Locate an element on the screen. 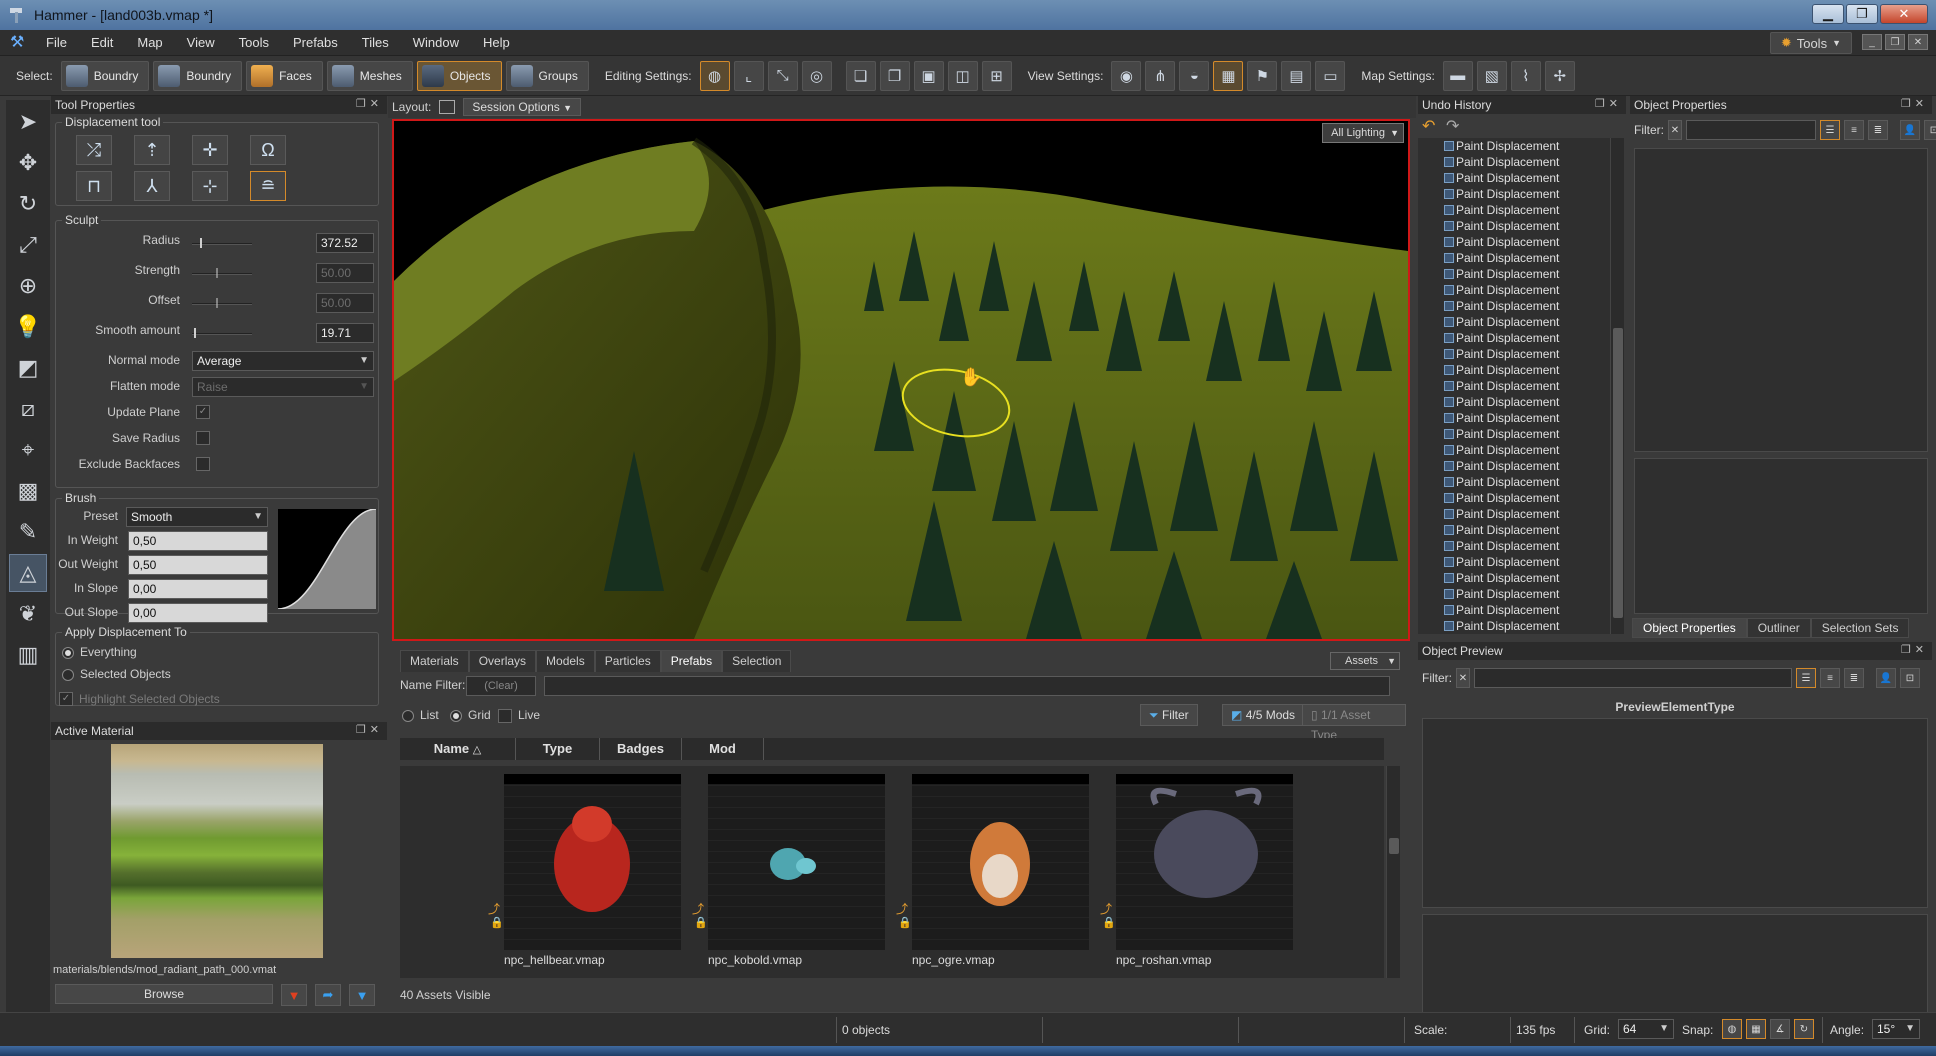 This screenshot has height=1056, width=1936. snap-to-grid-icon: ◍ is located at coordinates (714, 75).